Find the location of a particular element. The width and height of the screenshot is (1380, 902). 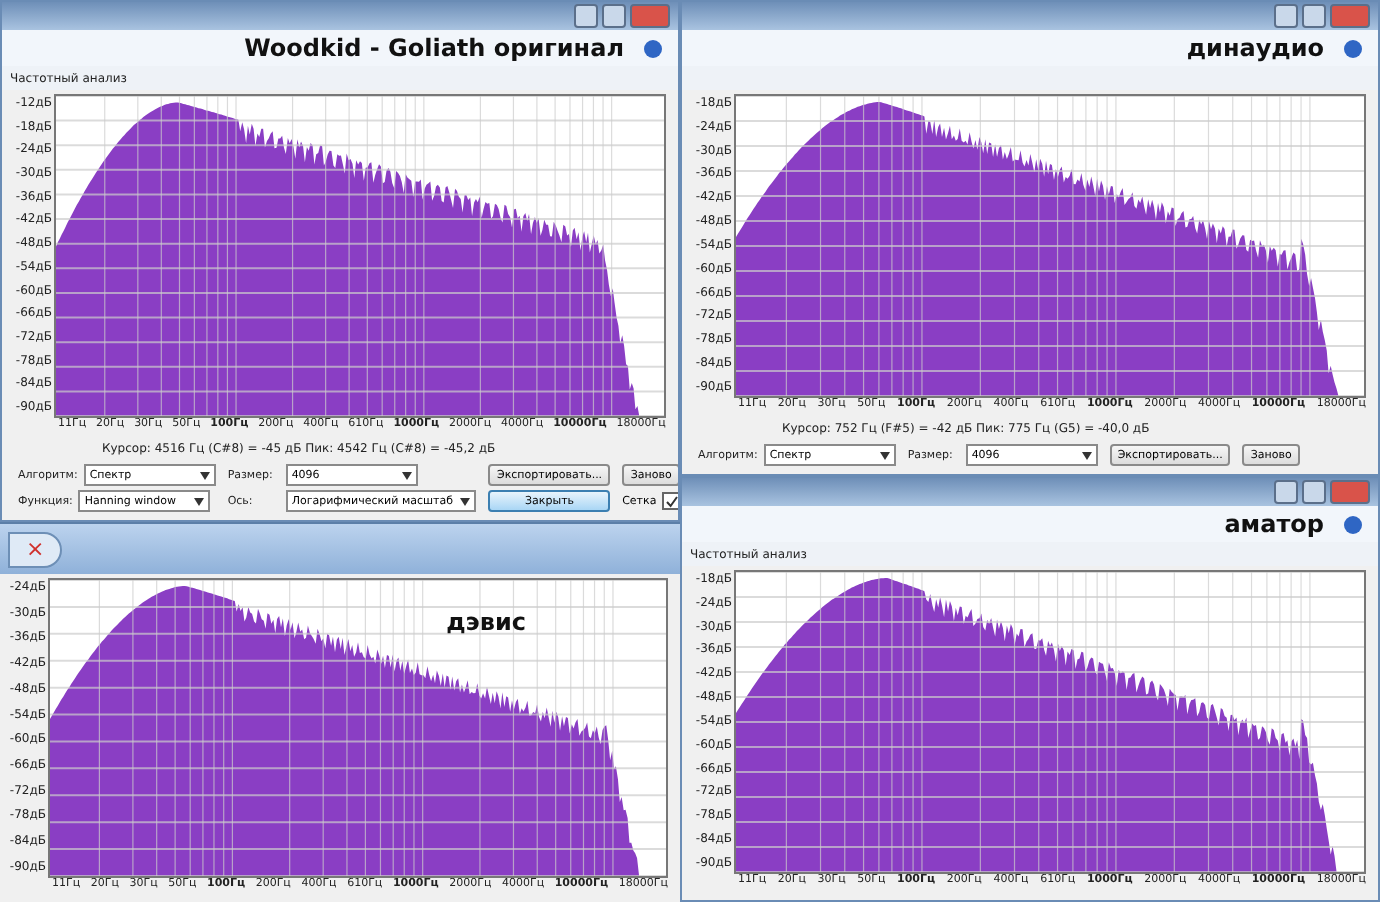

checkbox is located at coordinates (670, 501).